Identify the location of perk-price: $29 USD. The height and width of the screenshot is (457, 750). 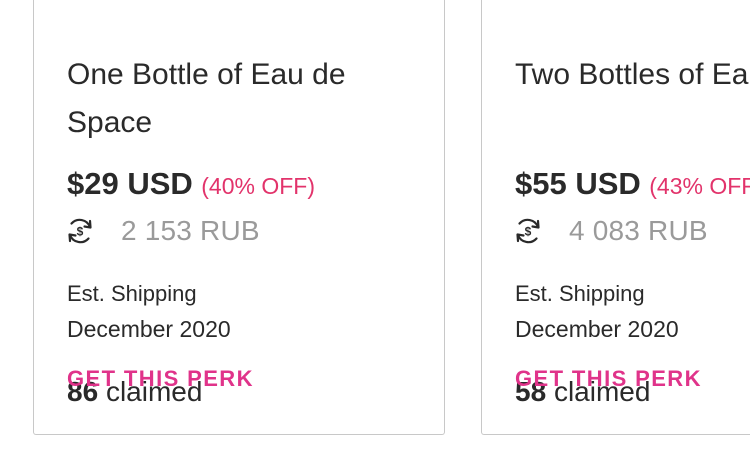
(130, 183).